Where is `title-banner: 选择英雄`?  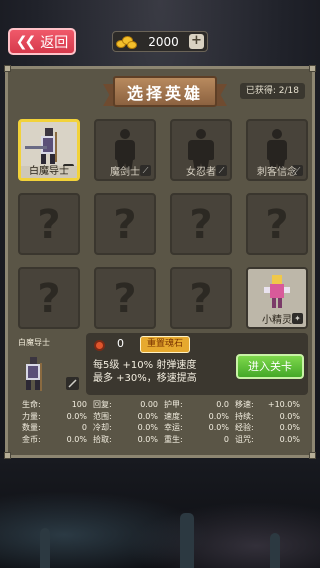 title-banner: 选择英雄 is located at coordinates (165, 93).